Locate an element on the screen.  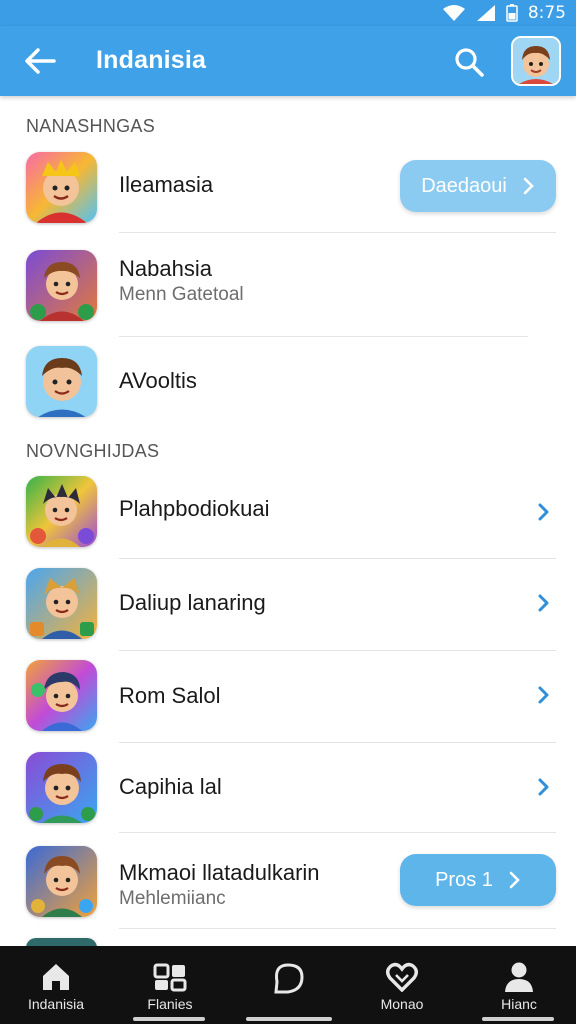
list-item: Plahpbodiokuai is located at coordinates (288, 516).